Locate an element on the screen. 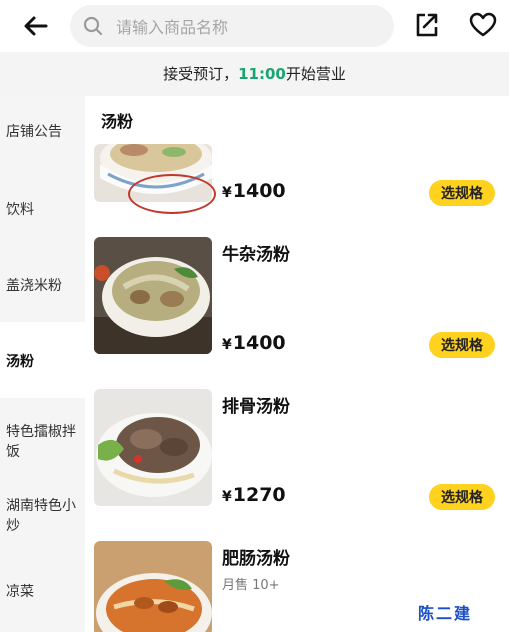 The height and width of the screenshot is (632, 509). annotation-circle is located at coordinates (172, 194).